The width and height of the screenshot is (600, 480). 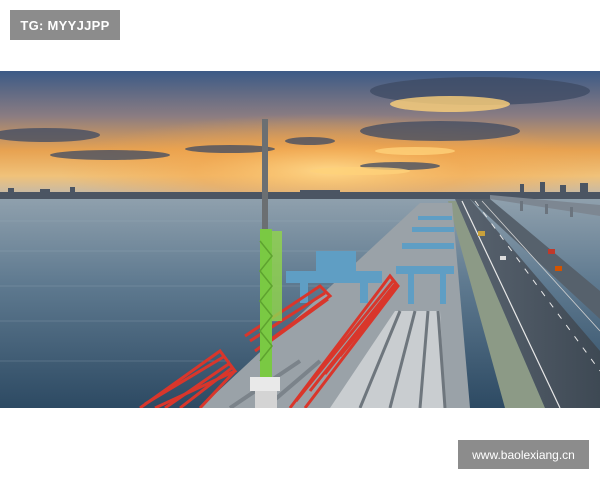 What do you see at coordinates (523, 454) in the screenshot?
I see `watermark-label-bottom: www.baolexiang.cn` at bounding box center [523, 454].